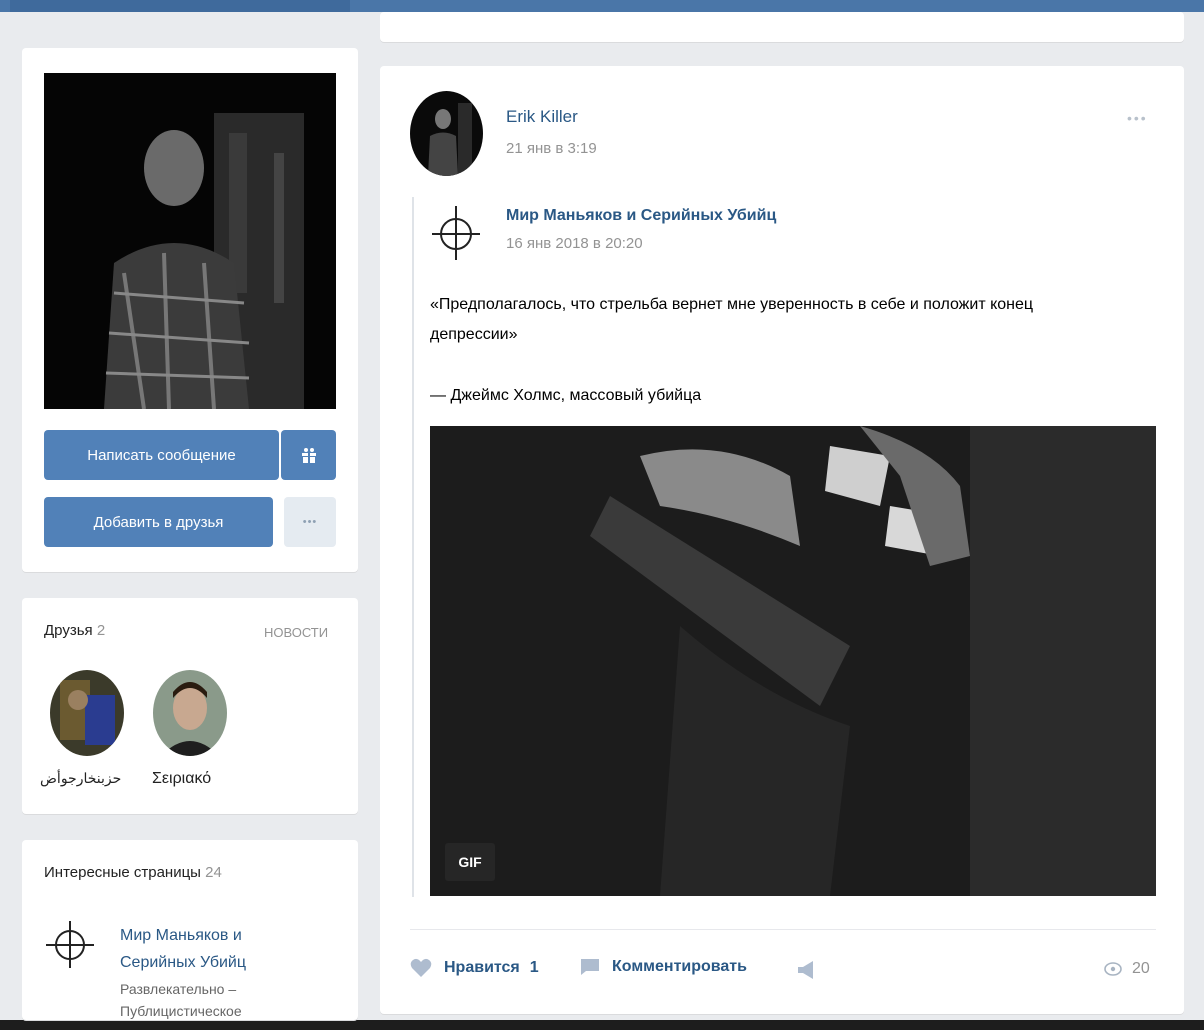 This screenshot has height=1030, width=1204. I want to click on repost-left-border, so click(413, 547).